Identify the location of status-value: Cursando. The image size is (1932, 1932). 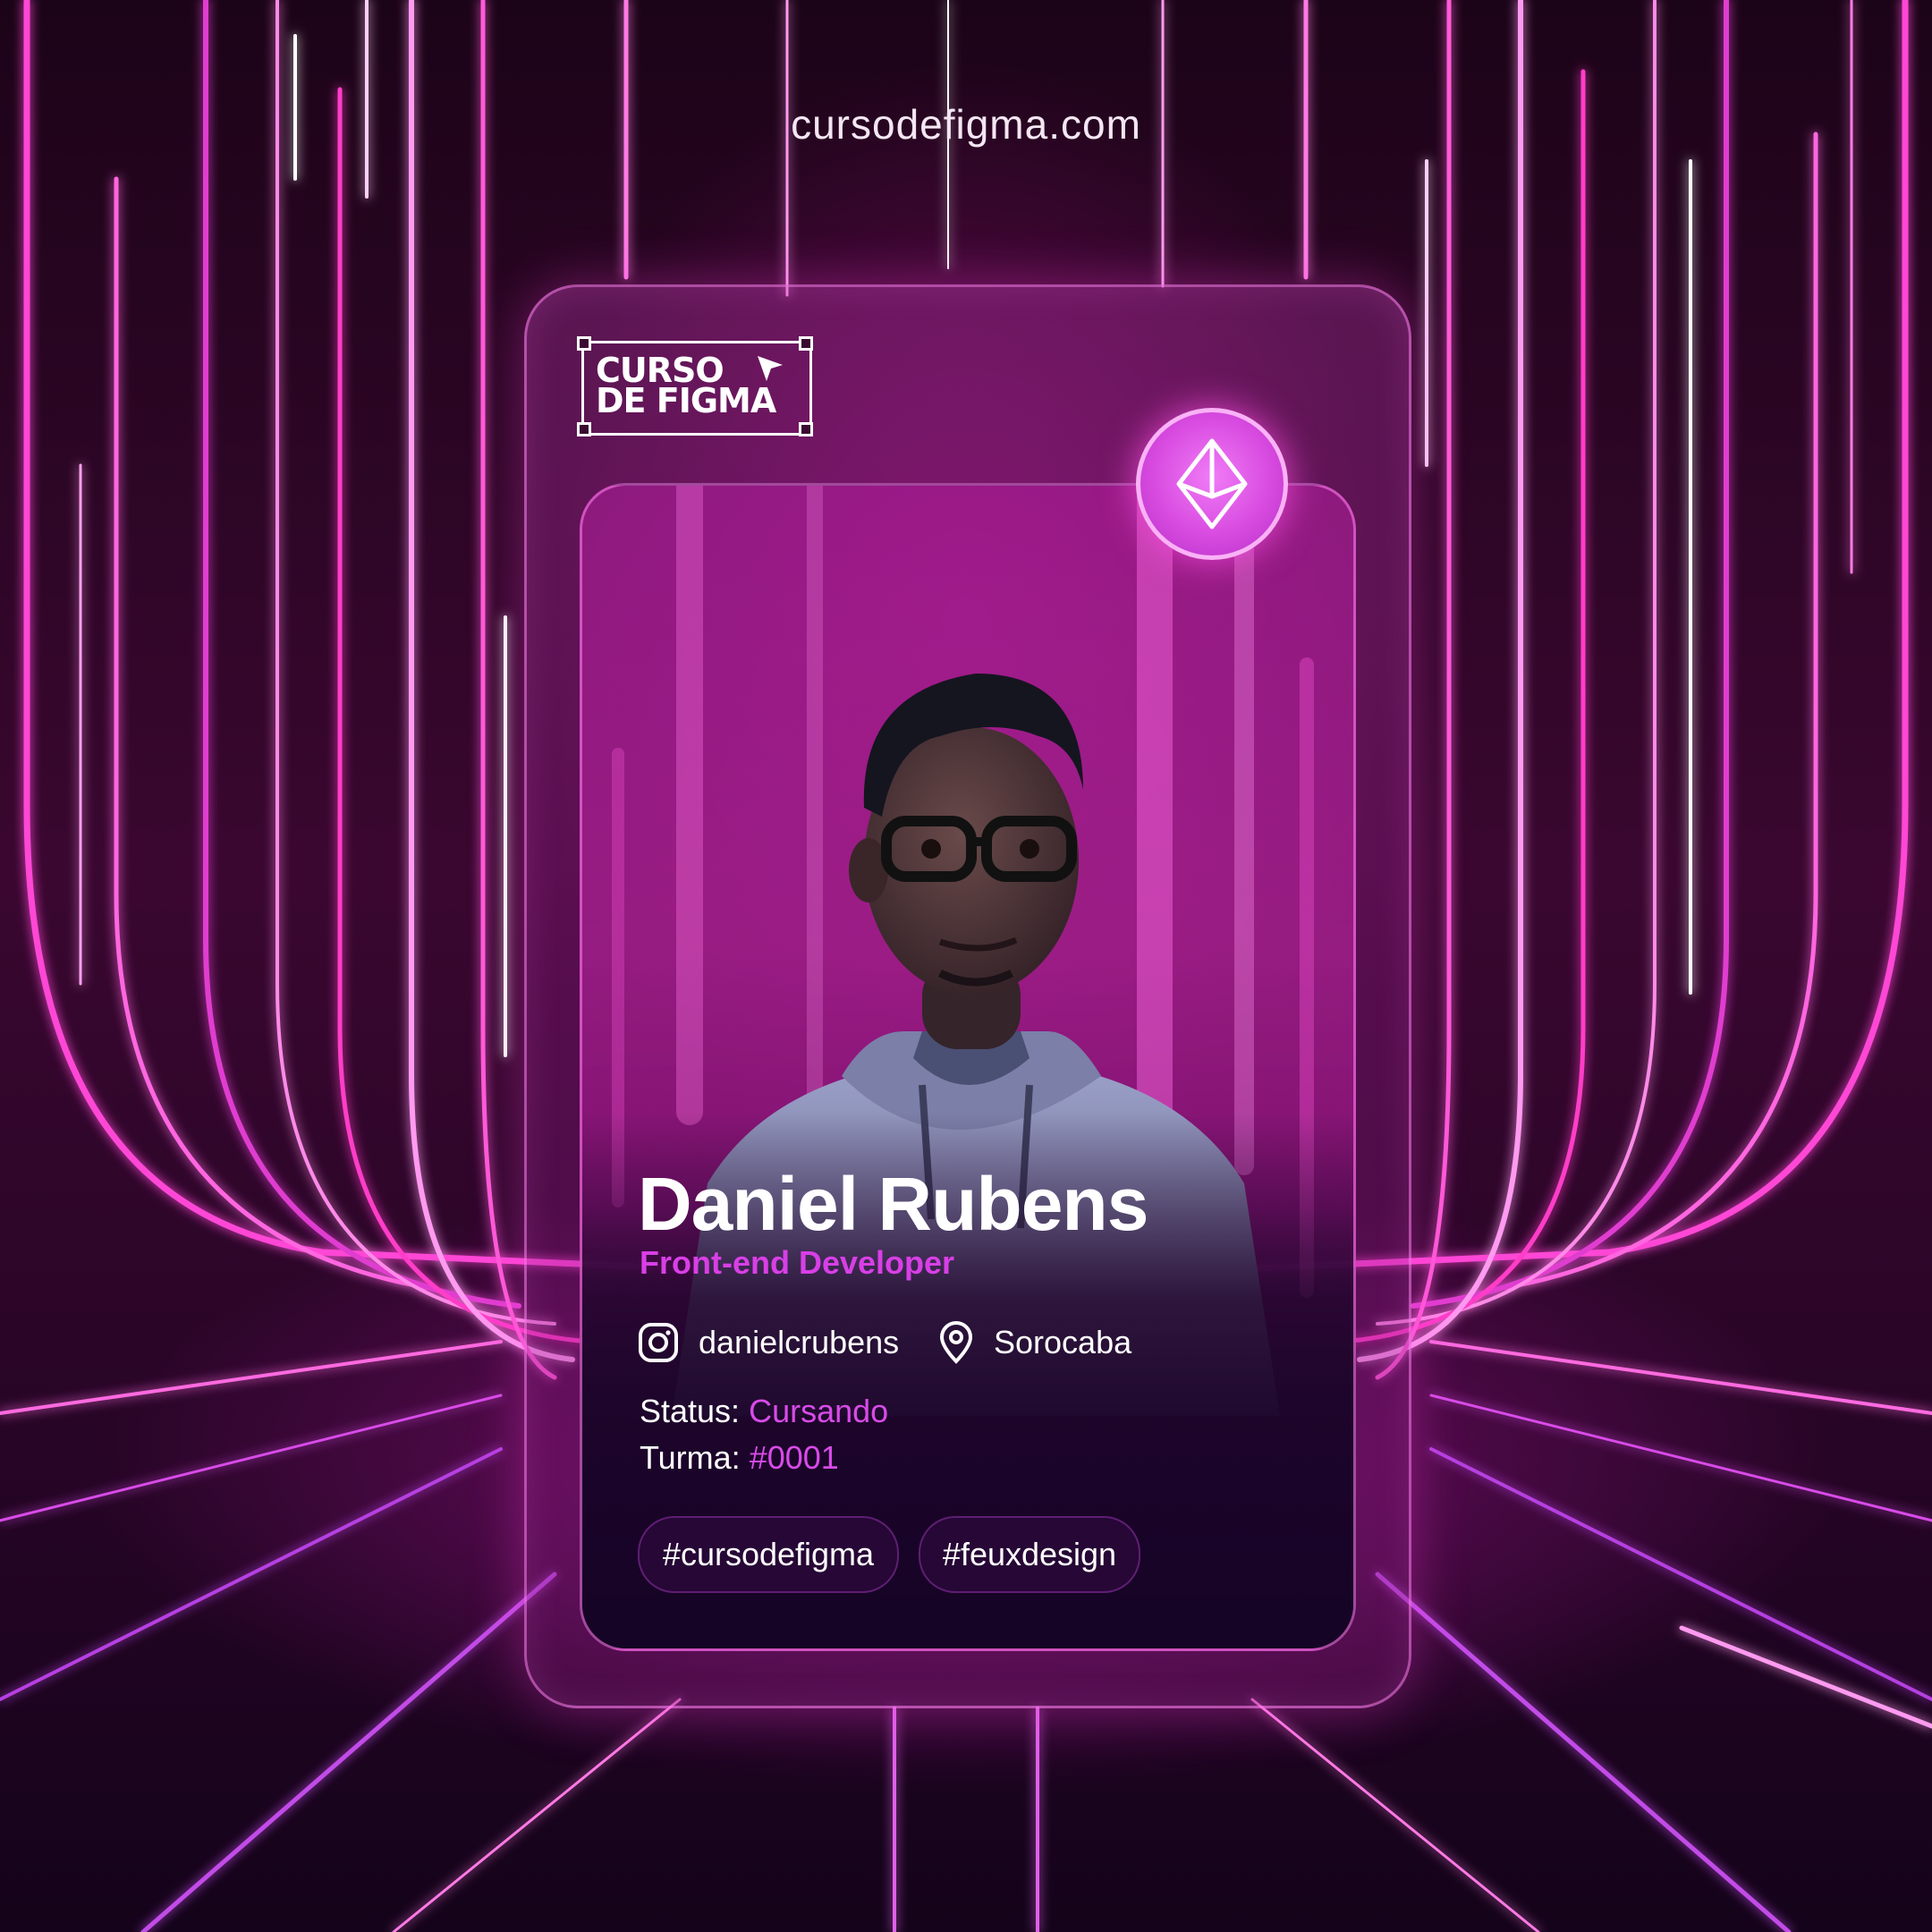
(819, 1411).